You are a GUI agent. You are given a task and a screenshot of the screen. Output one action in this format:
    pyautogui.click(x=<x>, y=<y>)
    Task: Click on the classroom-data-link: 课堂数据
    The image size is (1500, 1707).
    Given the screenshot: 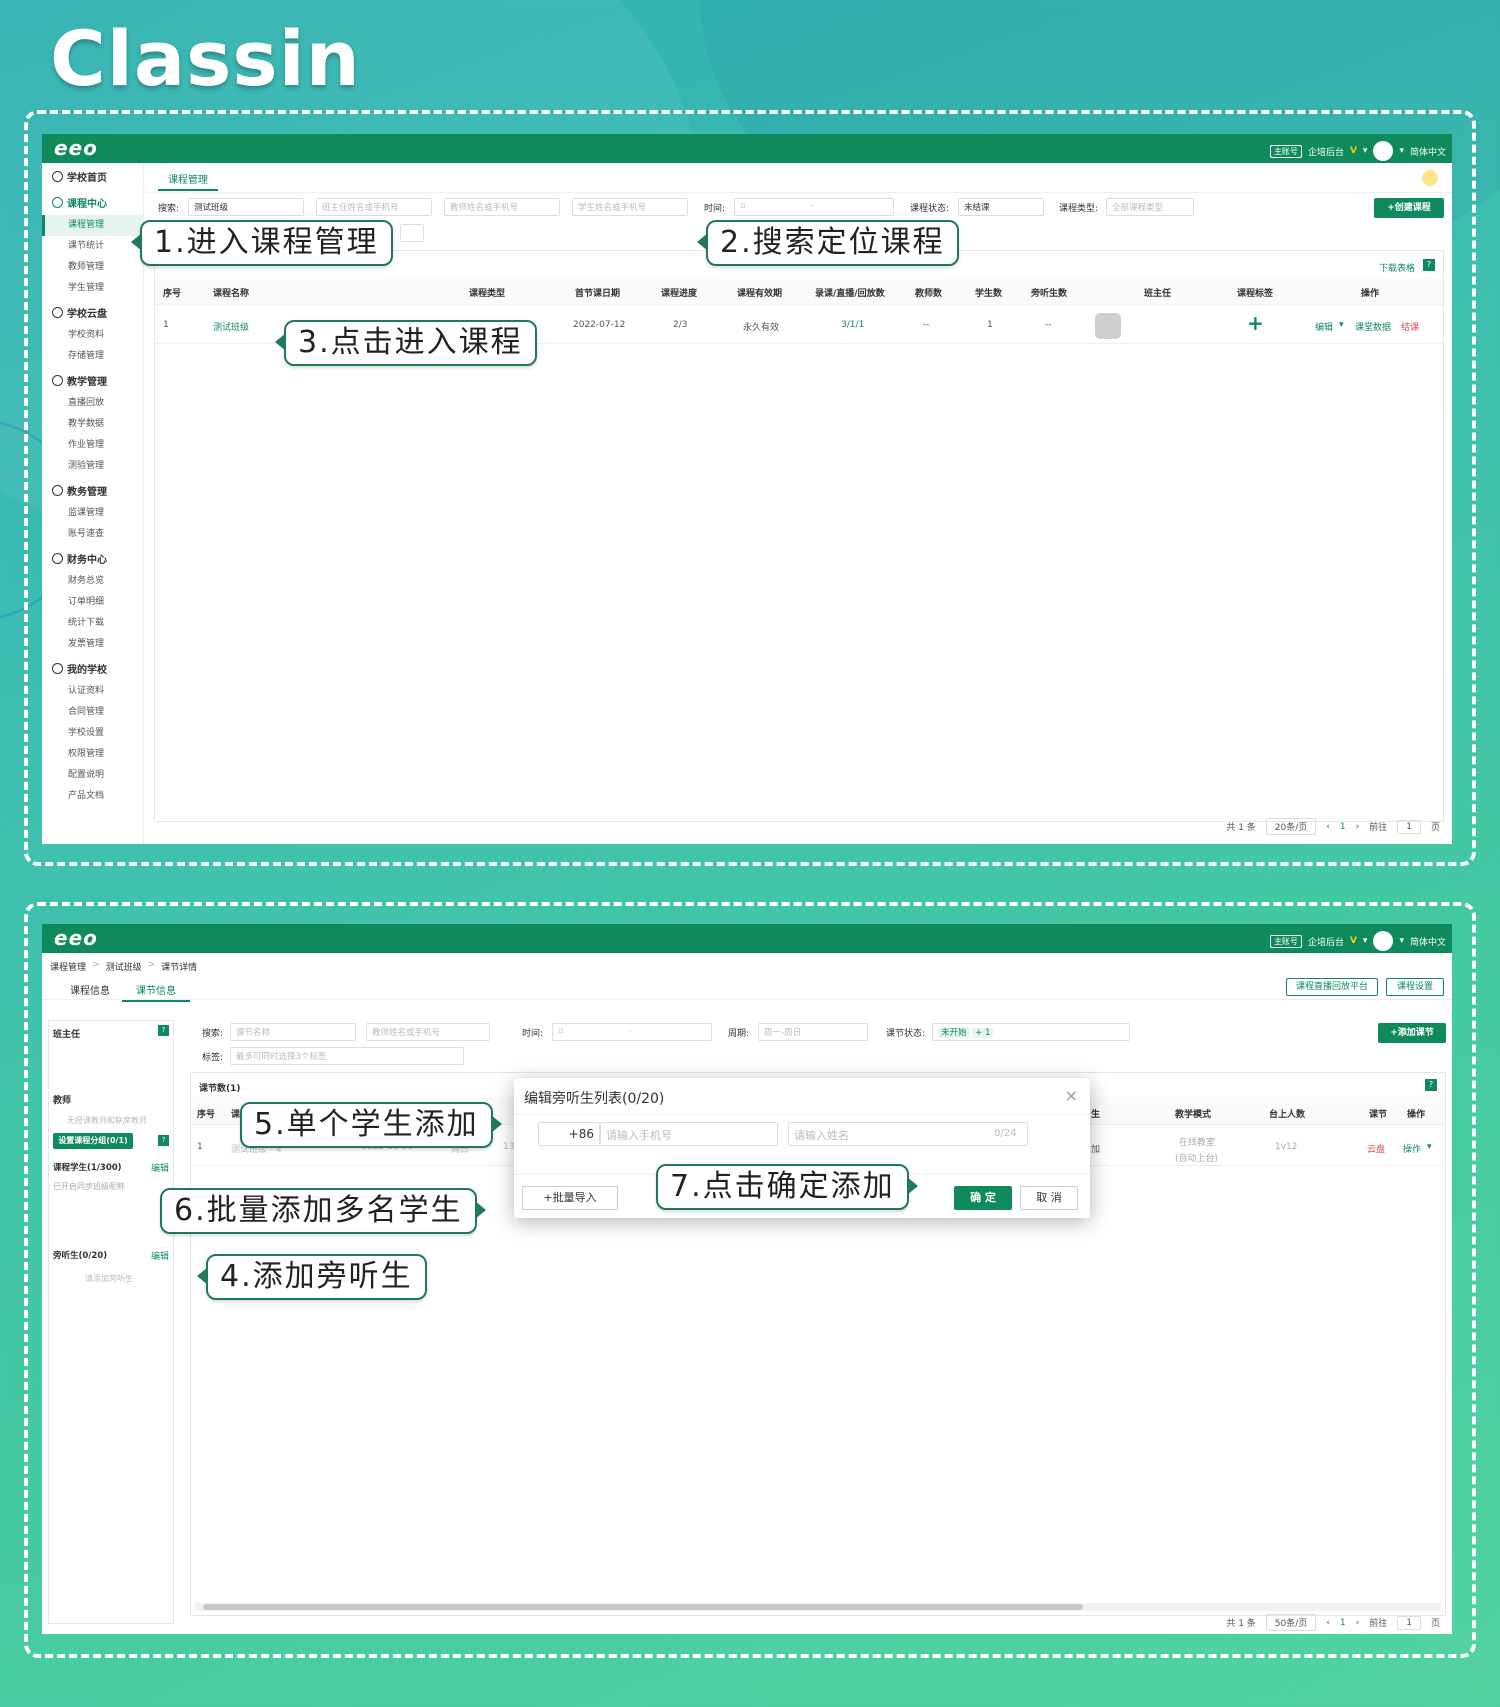 What is the action you would take?
    pyautogui.click(x=1373, y=326)
    